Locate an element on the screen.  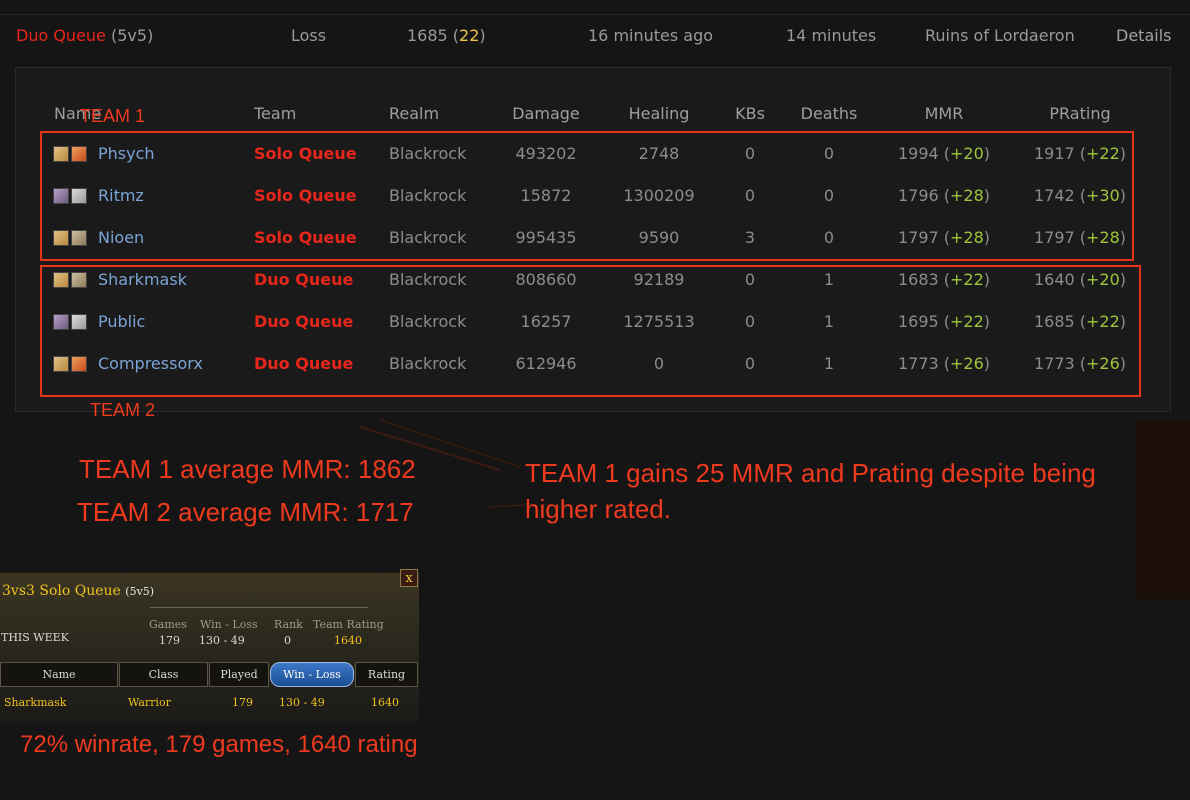
wow-stat-games: 179 is located at coordinates (169, 640).